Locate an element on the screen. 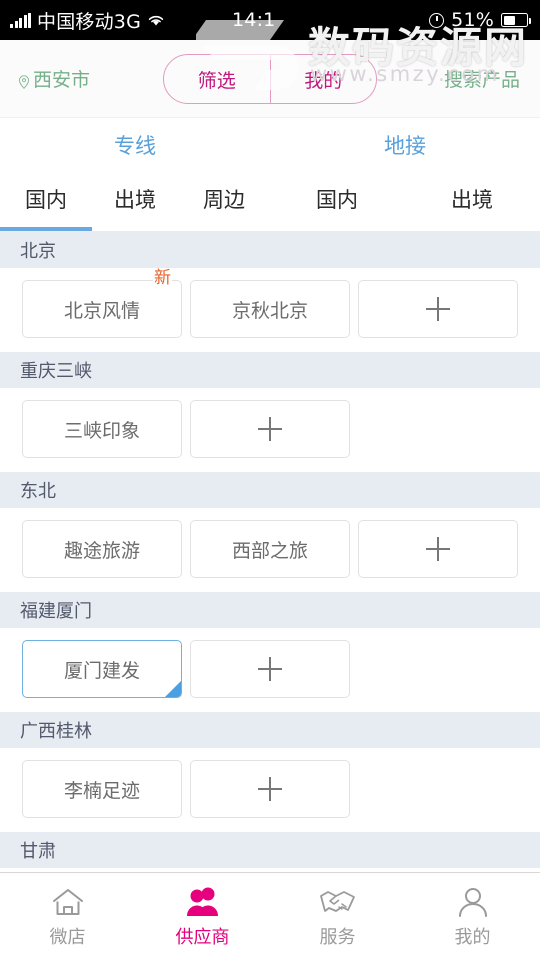 Image resolution: width=540 pixels, height=960 pixels. tab-active-underline is located at coordinates (46, 229).